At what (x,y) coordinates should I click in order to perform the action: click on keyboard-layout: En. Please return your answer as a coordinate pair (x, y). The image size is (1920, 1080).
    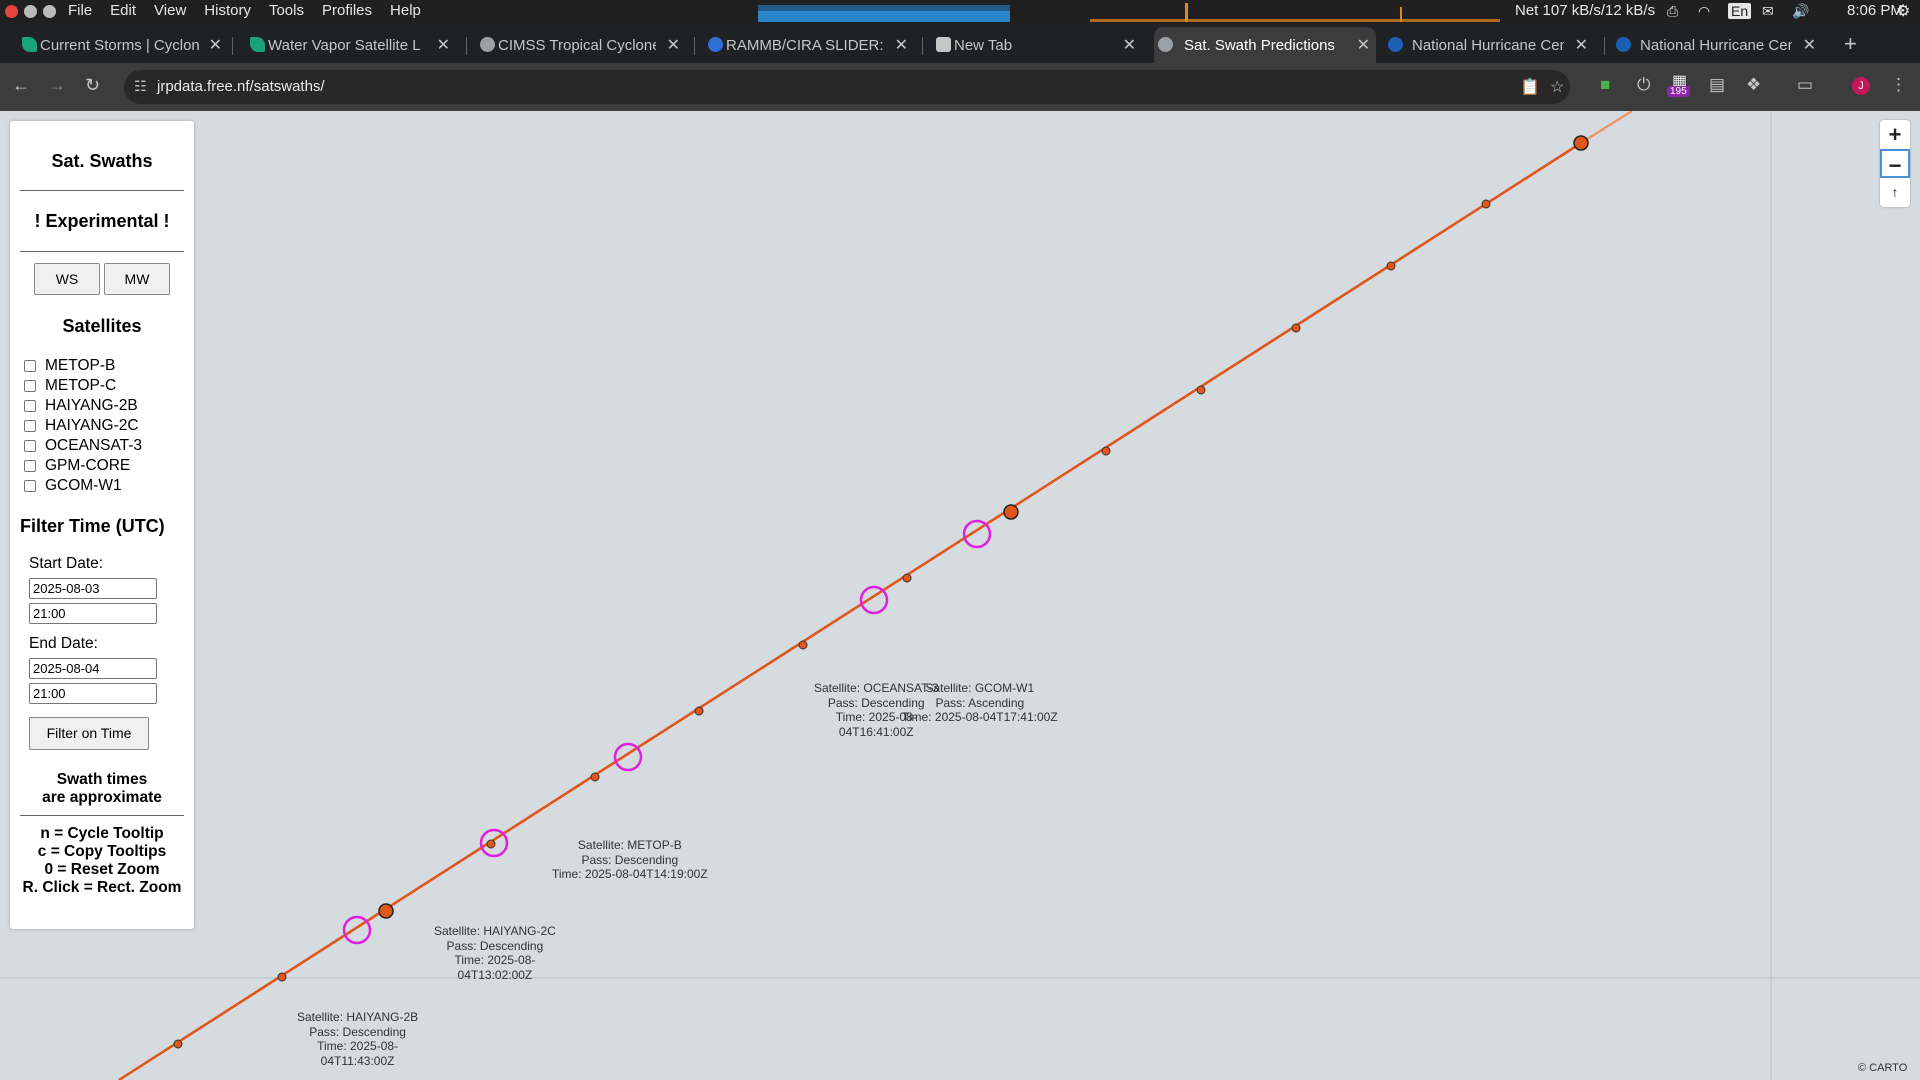
    Looking at the image, I should click on (1740, 11).